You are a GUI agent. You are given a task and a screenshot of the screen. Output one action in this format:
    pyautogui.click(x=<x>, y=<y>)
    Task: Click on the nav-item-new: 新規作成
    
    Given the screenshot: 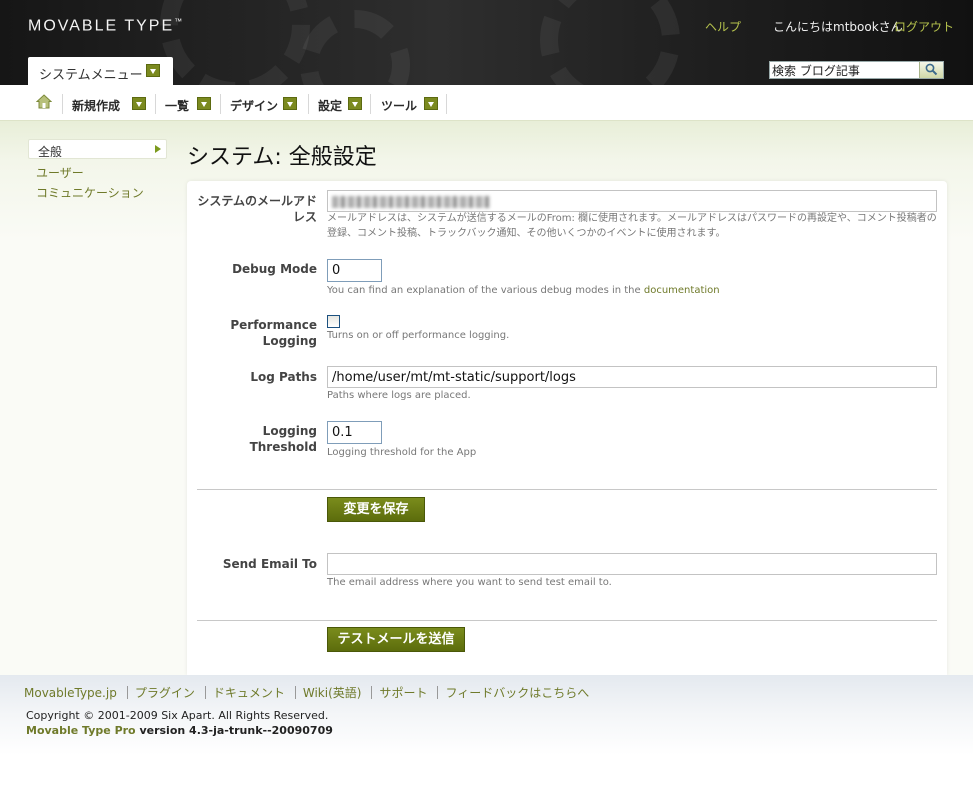 What is the action you would take?
    pyautogui.click(x=109, y=103)
    